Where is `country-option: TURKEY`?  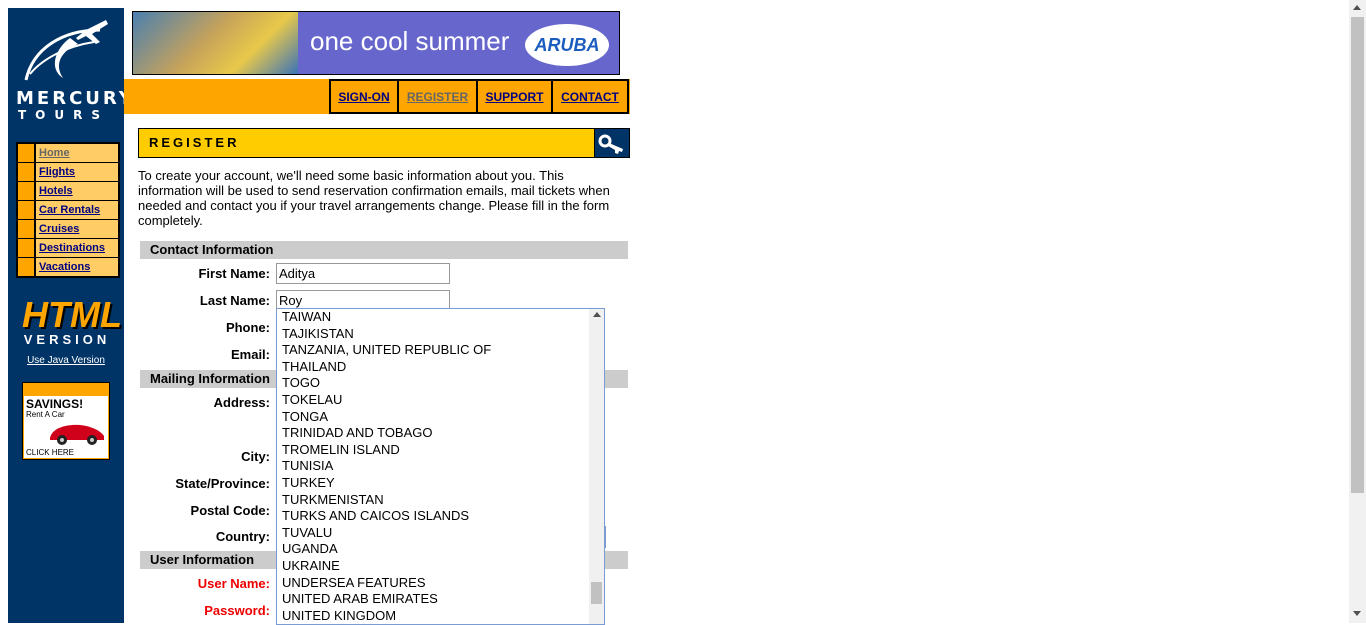
country-option: TURKEY is located at coordinates (440, 483).